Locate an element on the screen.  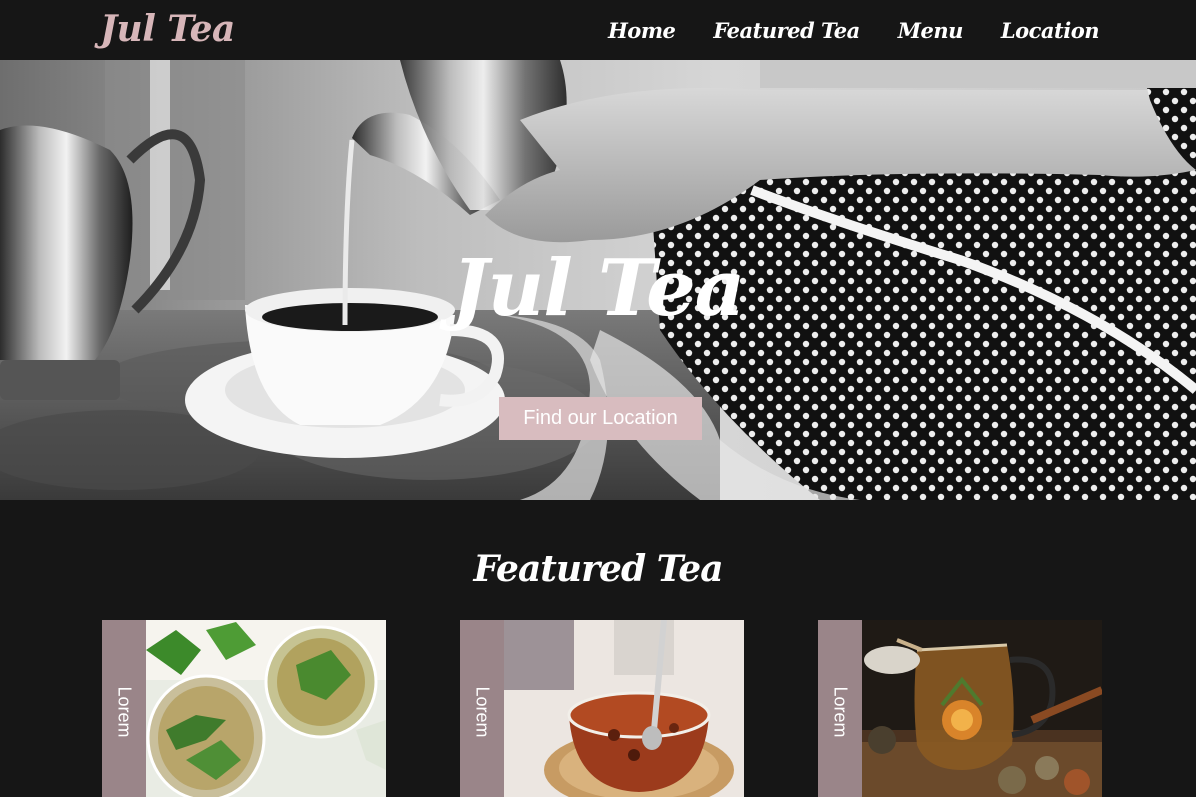
fruit-tea-image is located at coordinates (624, 708).